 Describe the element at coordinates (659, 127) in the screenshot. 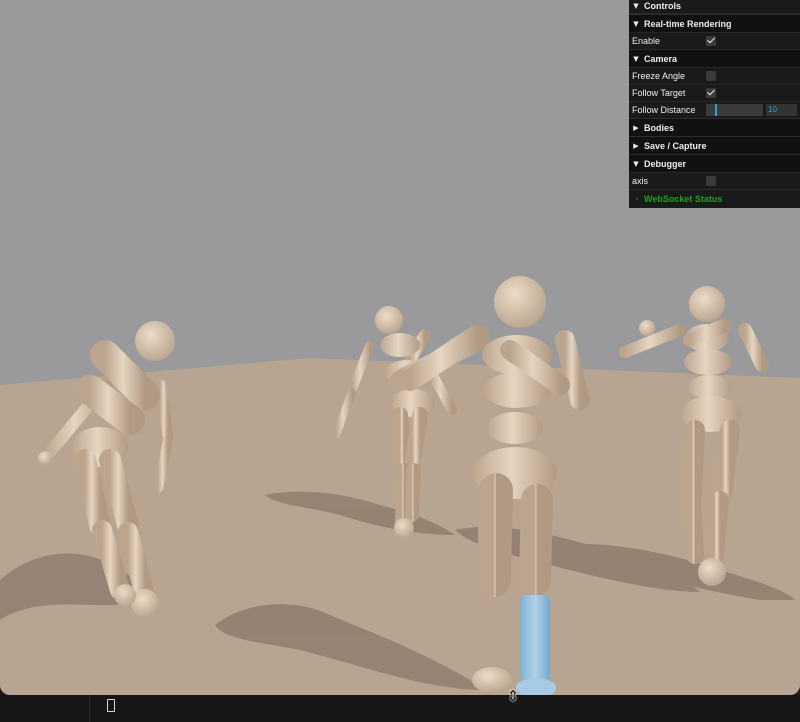

I see `folder-bodies-label: Bodies` at that location.